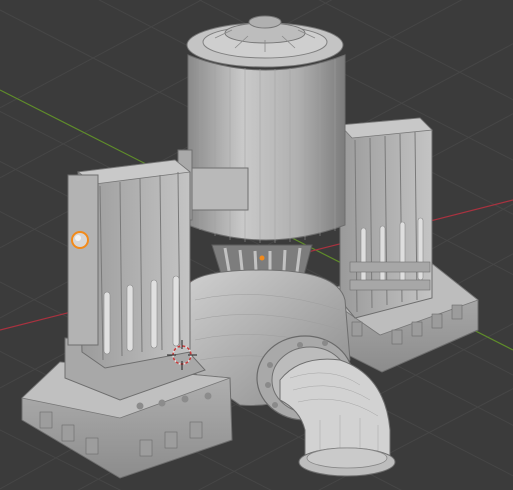 Image resolution: width=513 pixels, height=490 pixels. Describe the element at coordinates (262, 258) in the screenshot. I see `object-origin-icon` at that location.